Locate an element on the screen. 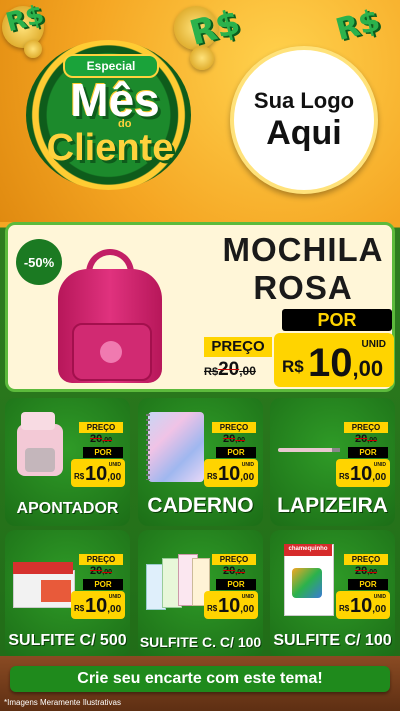 This screenshot has height=711, width=400. cta-button: Crie seu encarte com este tema! is located at coordinates (200, 679).